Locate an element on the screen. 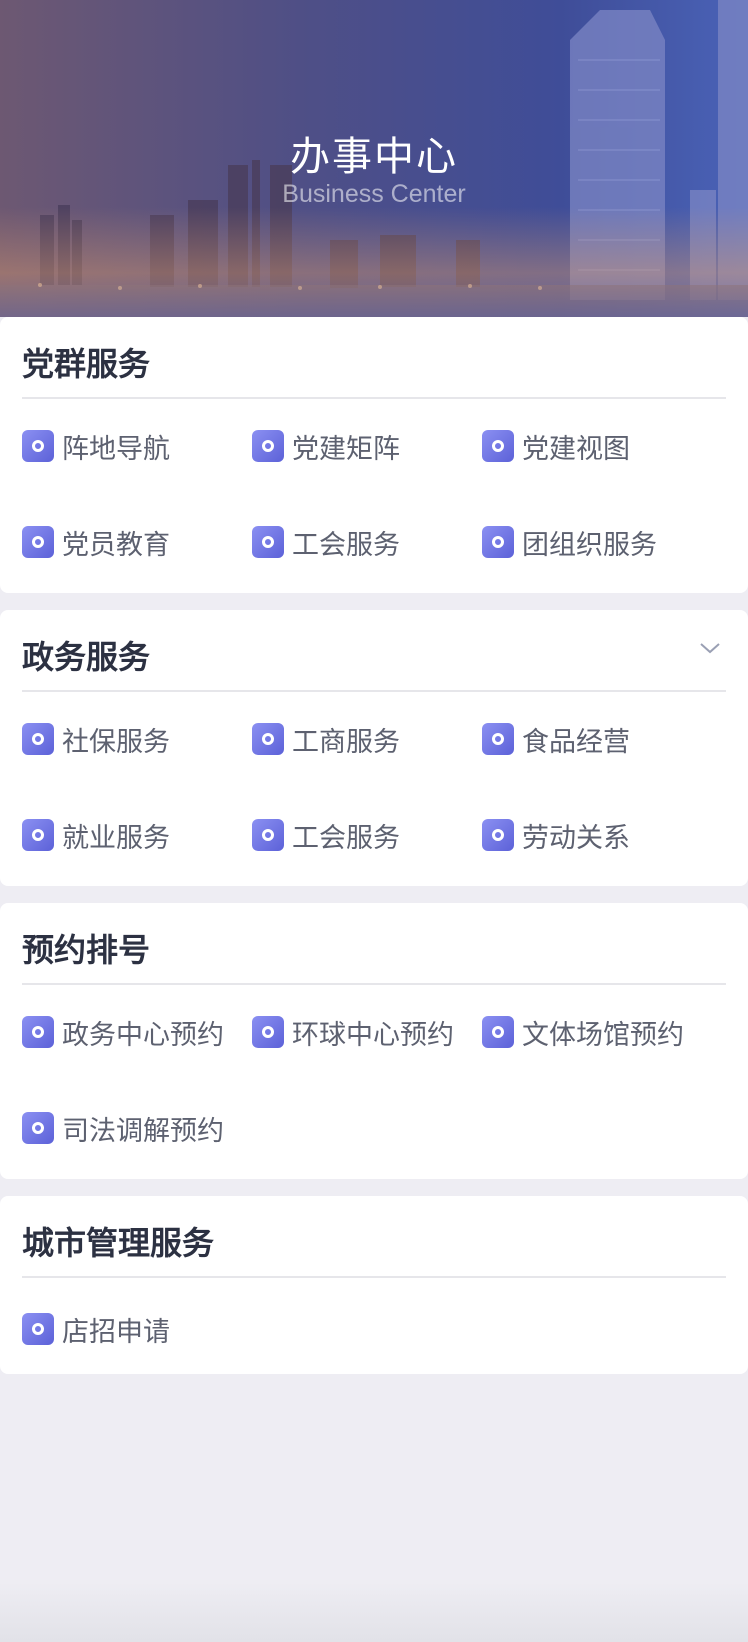 This screenshot has width=748, height=1642. service-item-label: 团组织服务 is located at coordinates (589, 545).